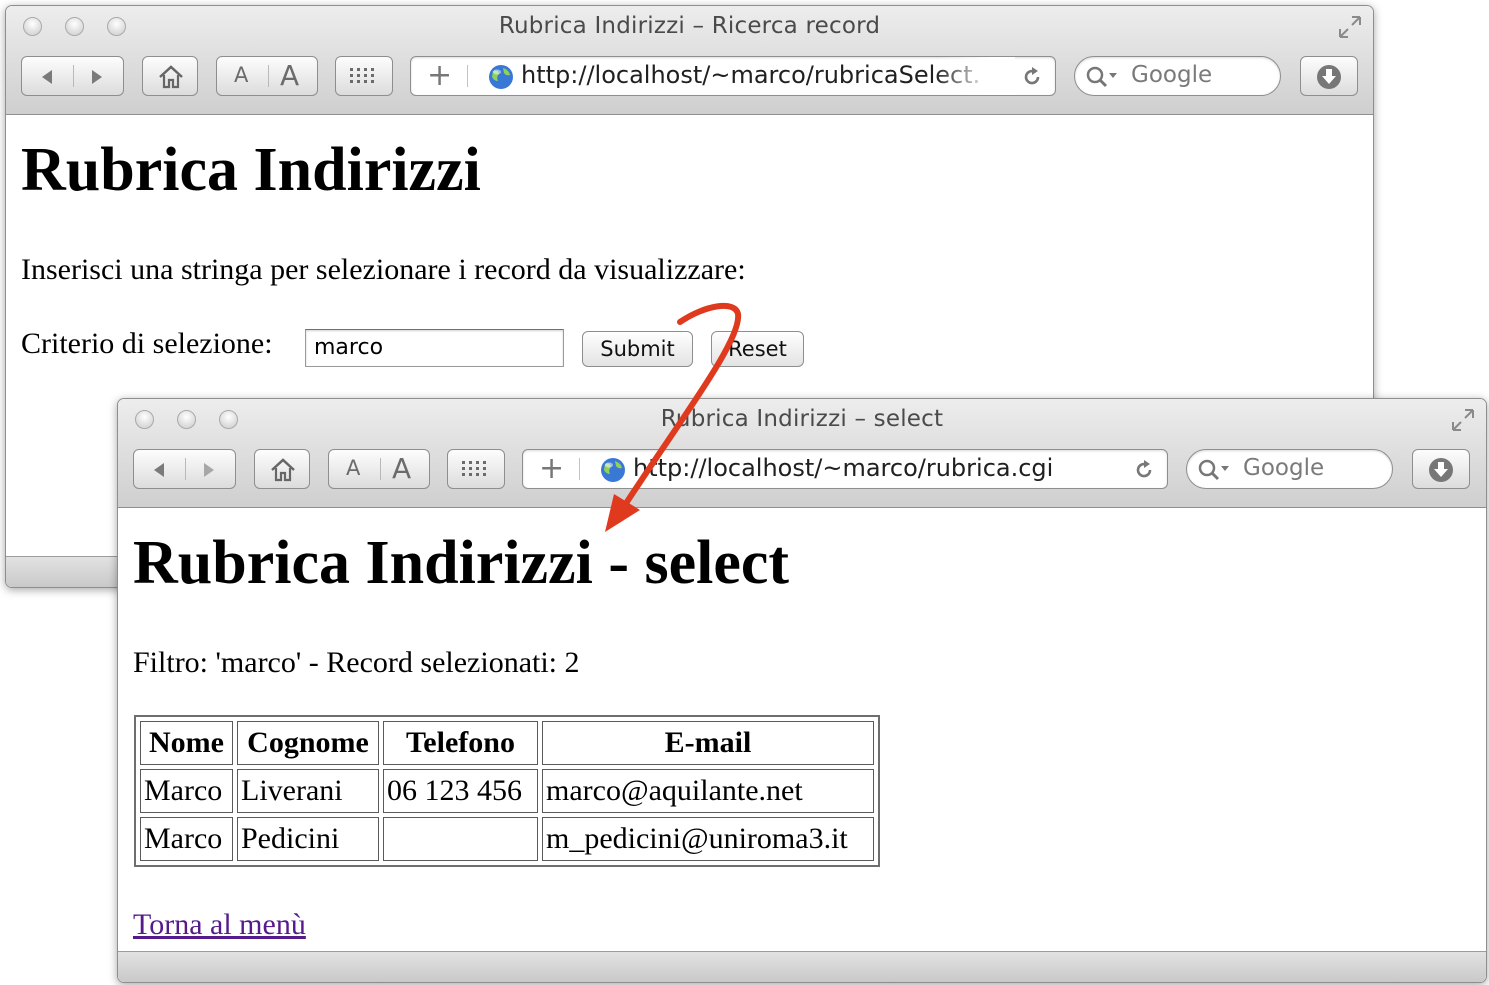 The image size is (1489, 985). What do you see at coordinates (147, 343) in the screenshot?
I see `criterio-label: Criterio di selezione:` at bounding box center [147, 343].